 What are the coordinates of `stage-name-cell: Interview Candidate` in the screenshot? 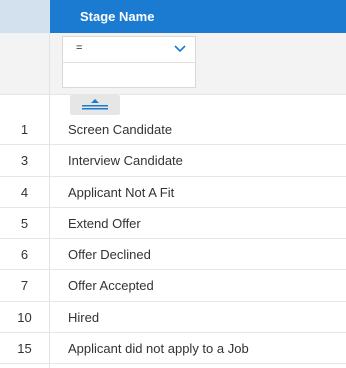 It's located at (125, 161).